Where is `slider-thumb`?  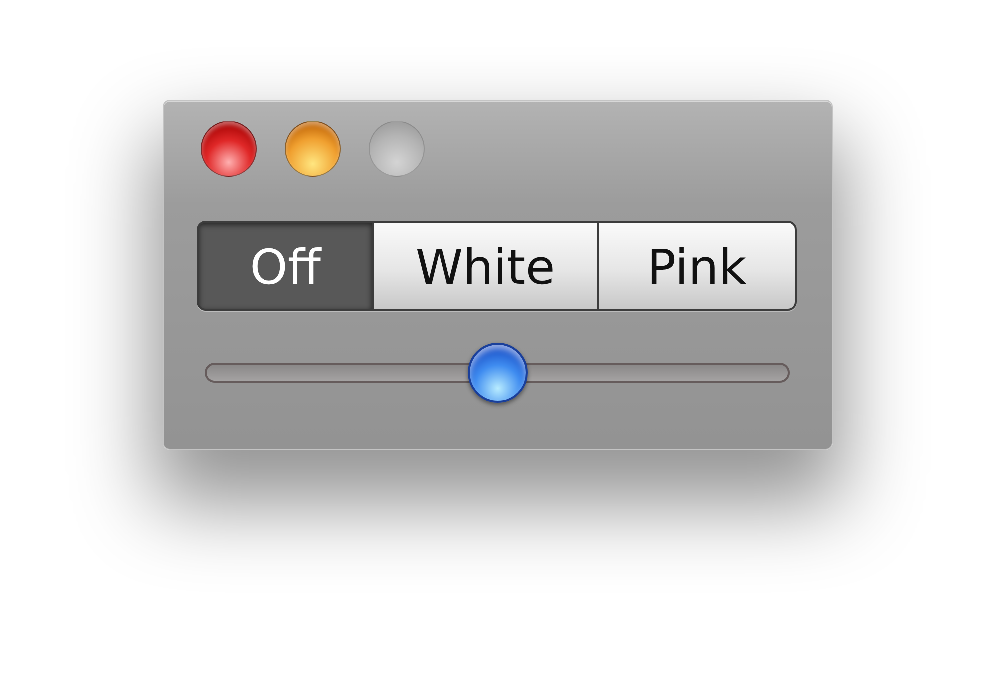
slider-thumb is located at coordinates (498, 373).